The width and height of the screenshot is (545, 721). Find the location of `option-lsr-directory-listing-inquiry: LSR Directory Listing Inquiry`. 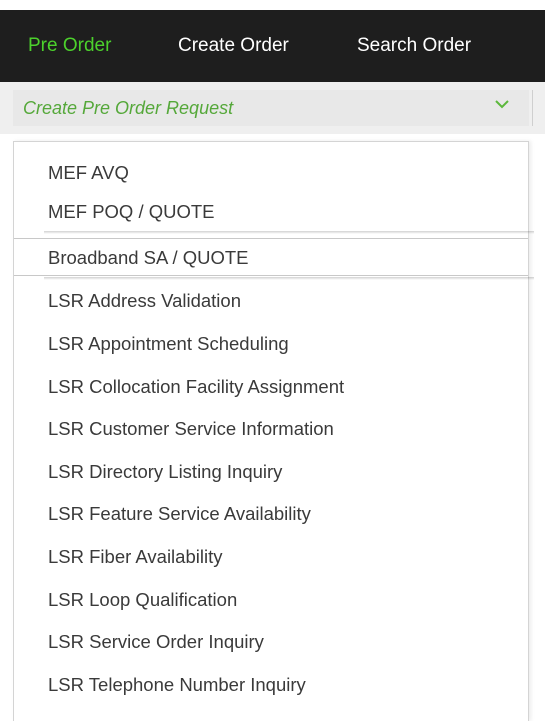

option-lsr-directory-listing-inquiry: LSR Directory Listing Inquiry is located at coordinates (271, 472).